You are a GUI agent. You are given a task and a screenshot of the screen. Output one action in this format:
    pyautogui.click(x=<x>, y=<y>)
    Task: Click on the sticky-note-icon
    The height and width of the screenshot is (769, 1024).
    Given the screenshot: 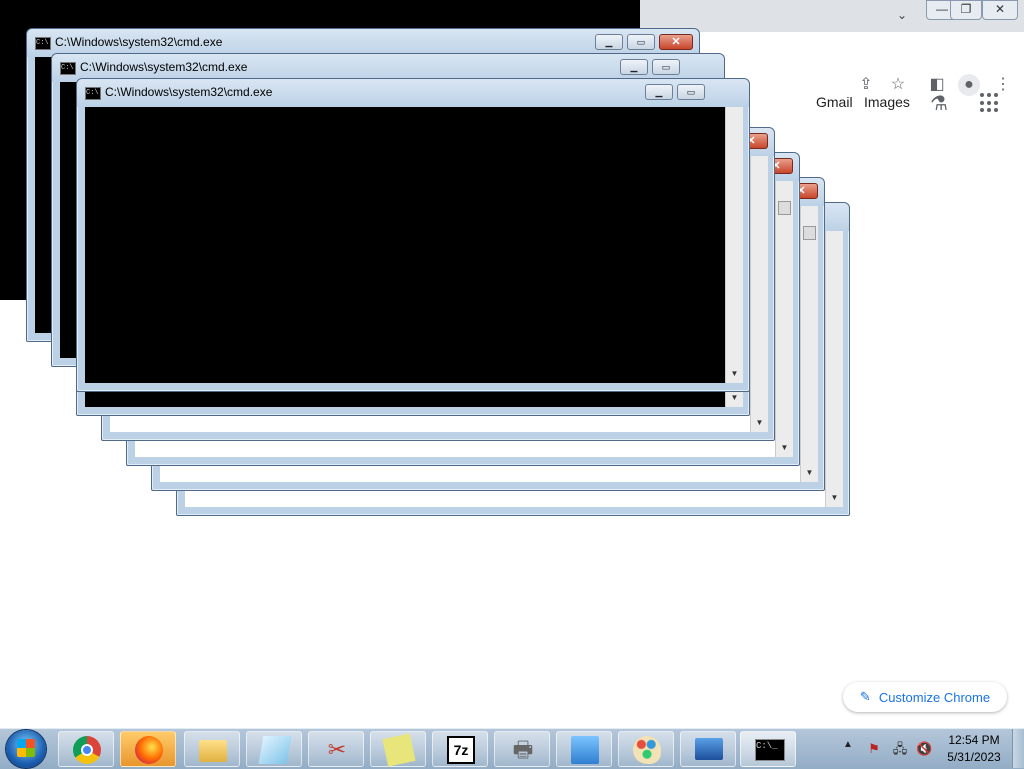 What is the action you would take?
    pyautogui.click(x=399, y=750)
    